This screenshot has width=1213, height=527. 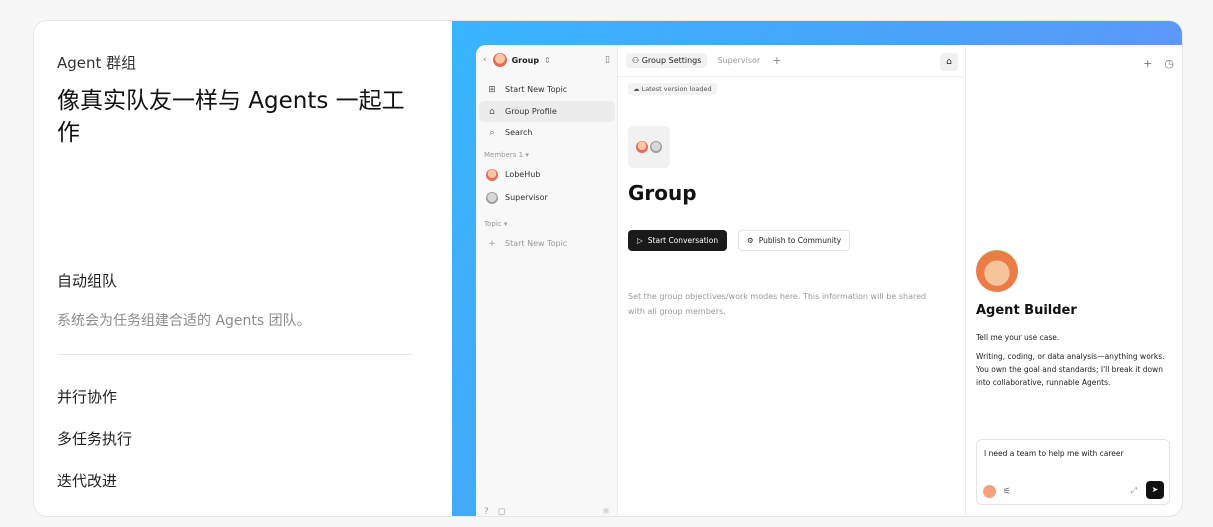 I want to click on sidebar-member-supervisor: Supervisor, so click(x=547, y=197).